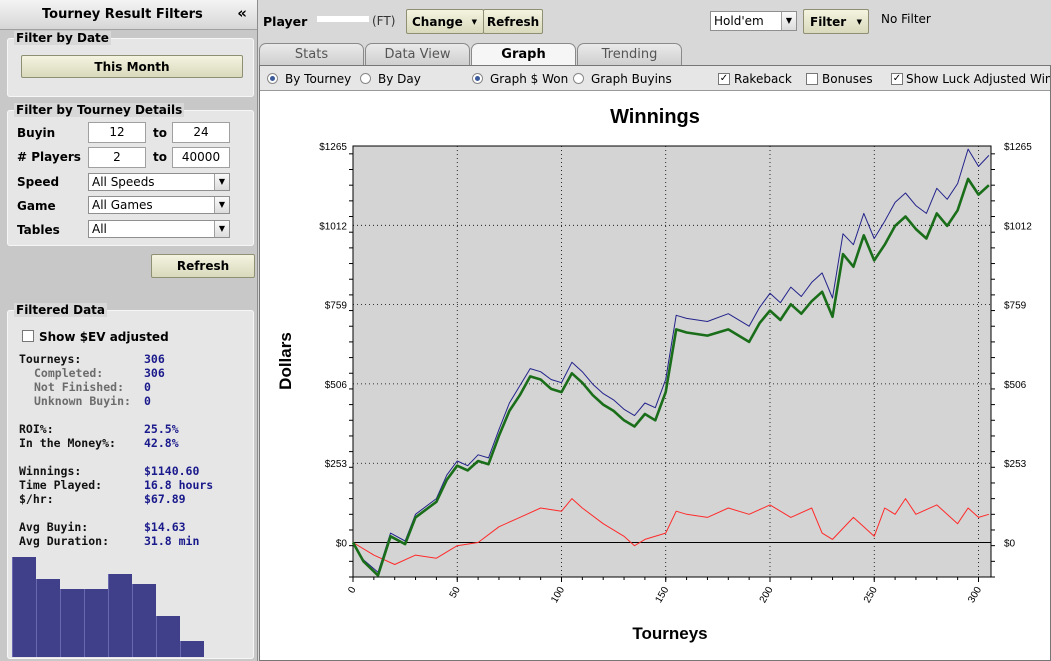 This screenshot has width=1051, height=661. I want to click on this-month-button: This Month, so click(132, 66).